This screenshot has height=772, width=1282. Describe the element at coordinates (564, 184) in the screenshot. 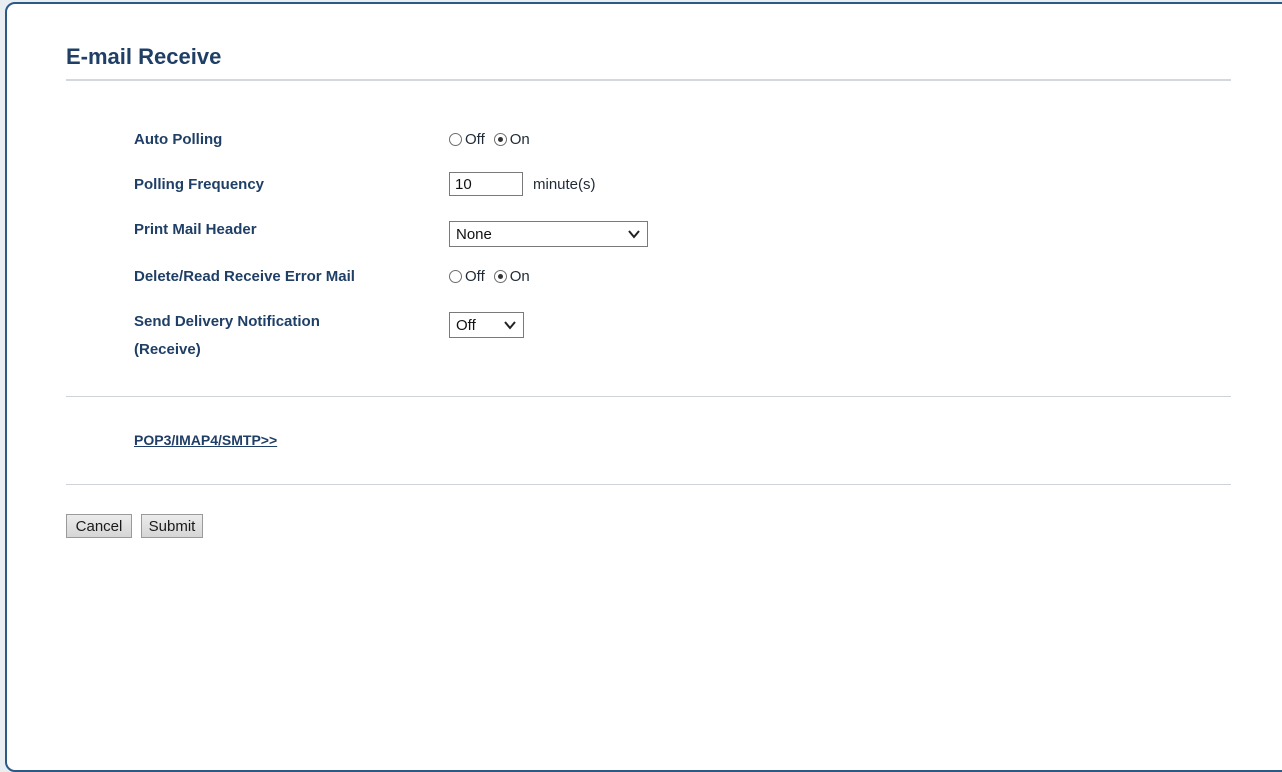

I see `polling-frequency-unit: minute(s)` at that location.